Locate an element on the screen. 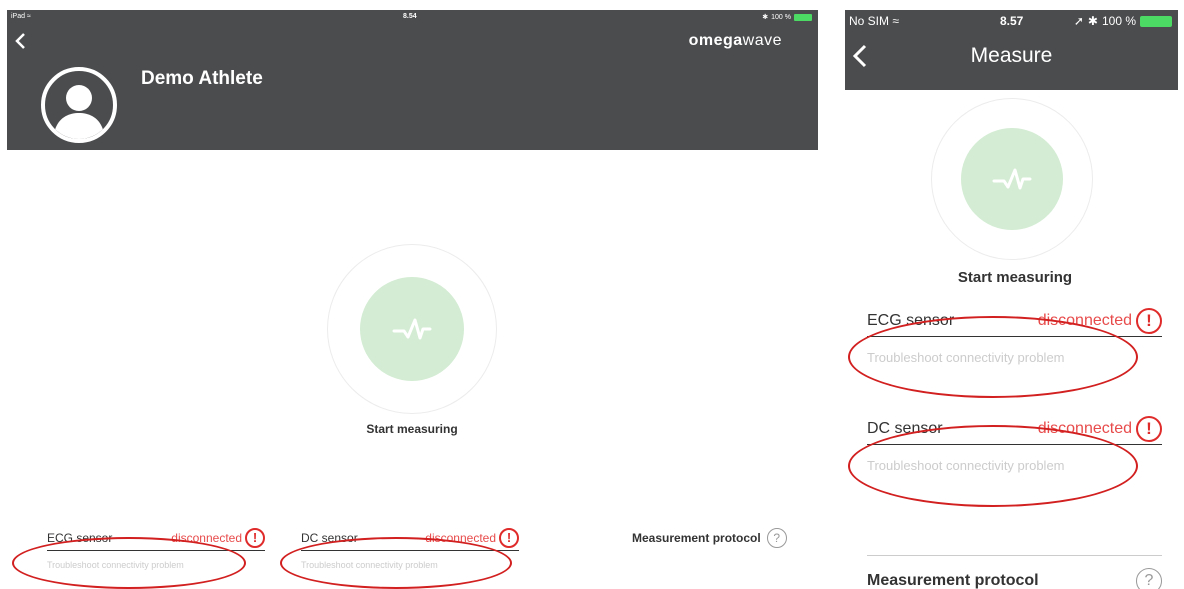  user-silhouette-icon is located at coordinates (79, 112).